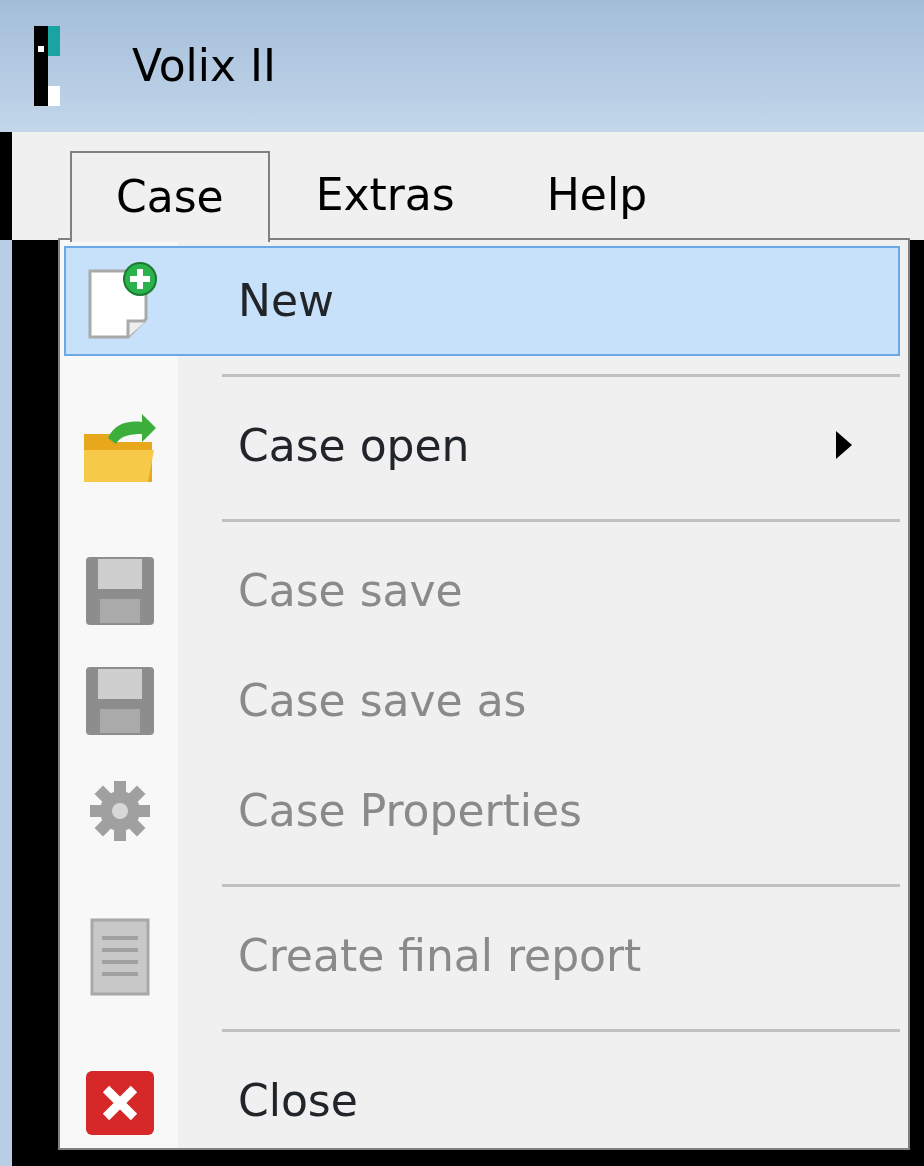 The height and width of the screenshot is (1166, 924). Describe the element at coordinates (170, 196) in the screenshot. I see `menu-bar-item: Case` at that location.